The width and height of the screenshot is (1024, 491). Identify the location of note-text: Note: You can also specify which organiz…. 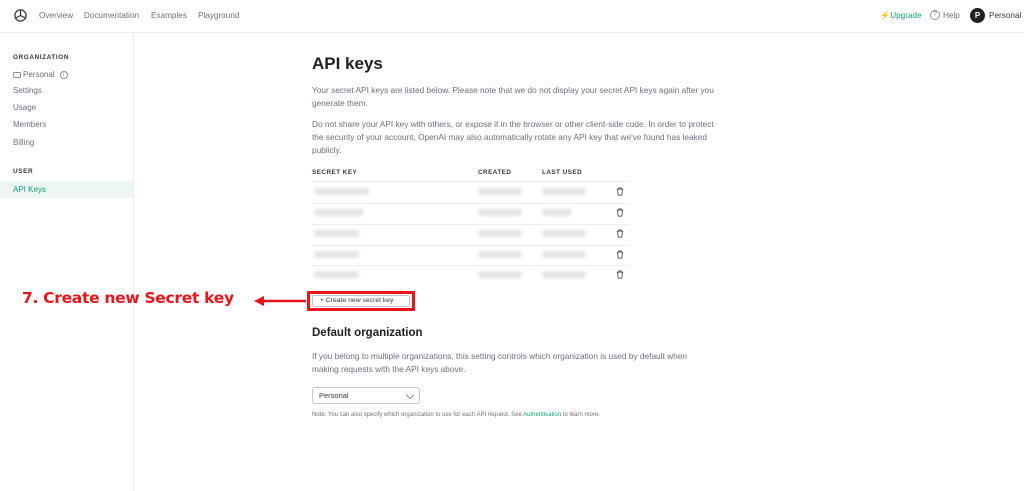
(456, 415).